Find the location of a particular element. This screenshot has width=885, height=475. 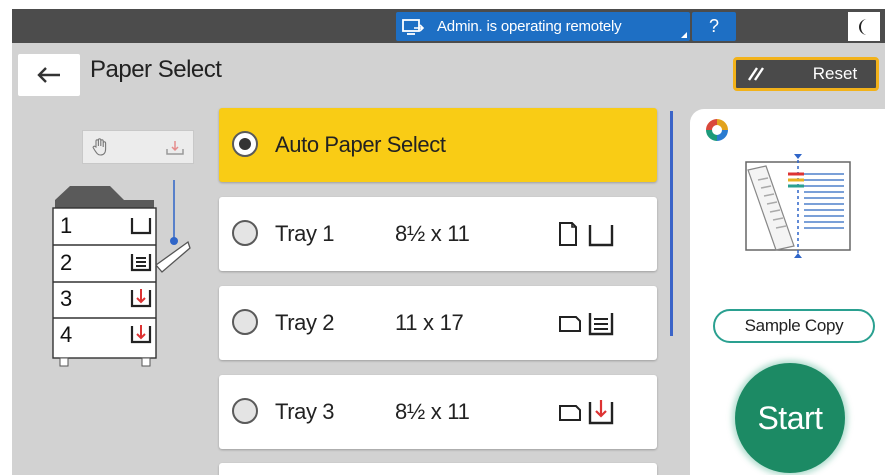

tray-number-3: 3 is located at coordinates (66, 298).